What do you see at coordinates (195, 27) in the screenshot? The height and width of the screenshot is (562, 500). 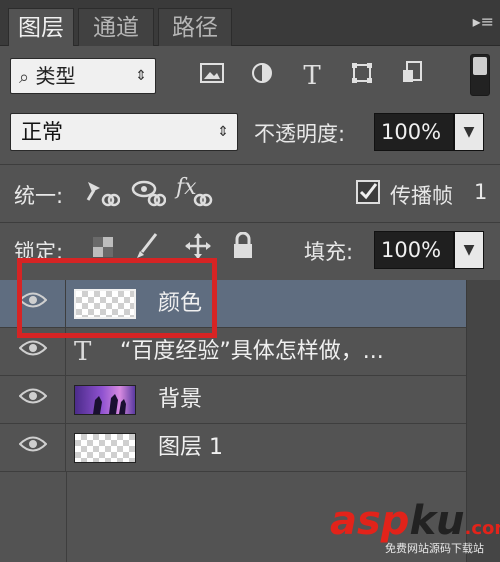 I see `tab-paths: 路径` at bounding box center [195, 27].